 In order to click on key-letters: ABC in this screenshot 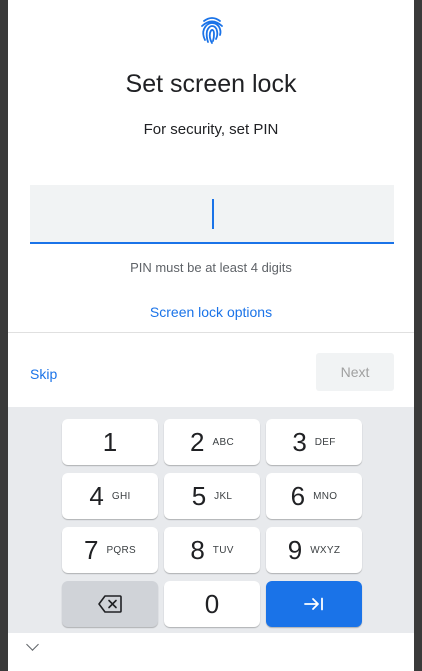, I will do `click(223, 442)`.